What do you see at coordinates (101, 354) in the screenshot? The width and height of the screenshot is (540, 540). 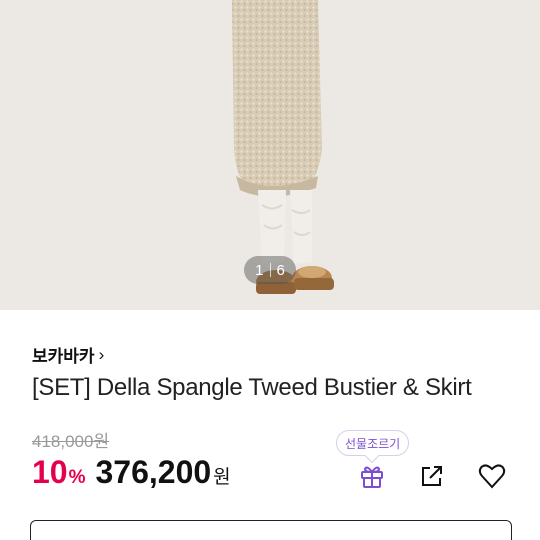 I see `chevron-right-icon: ›` at bounding box center [101, 354].